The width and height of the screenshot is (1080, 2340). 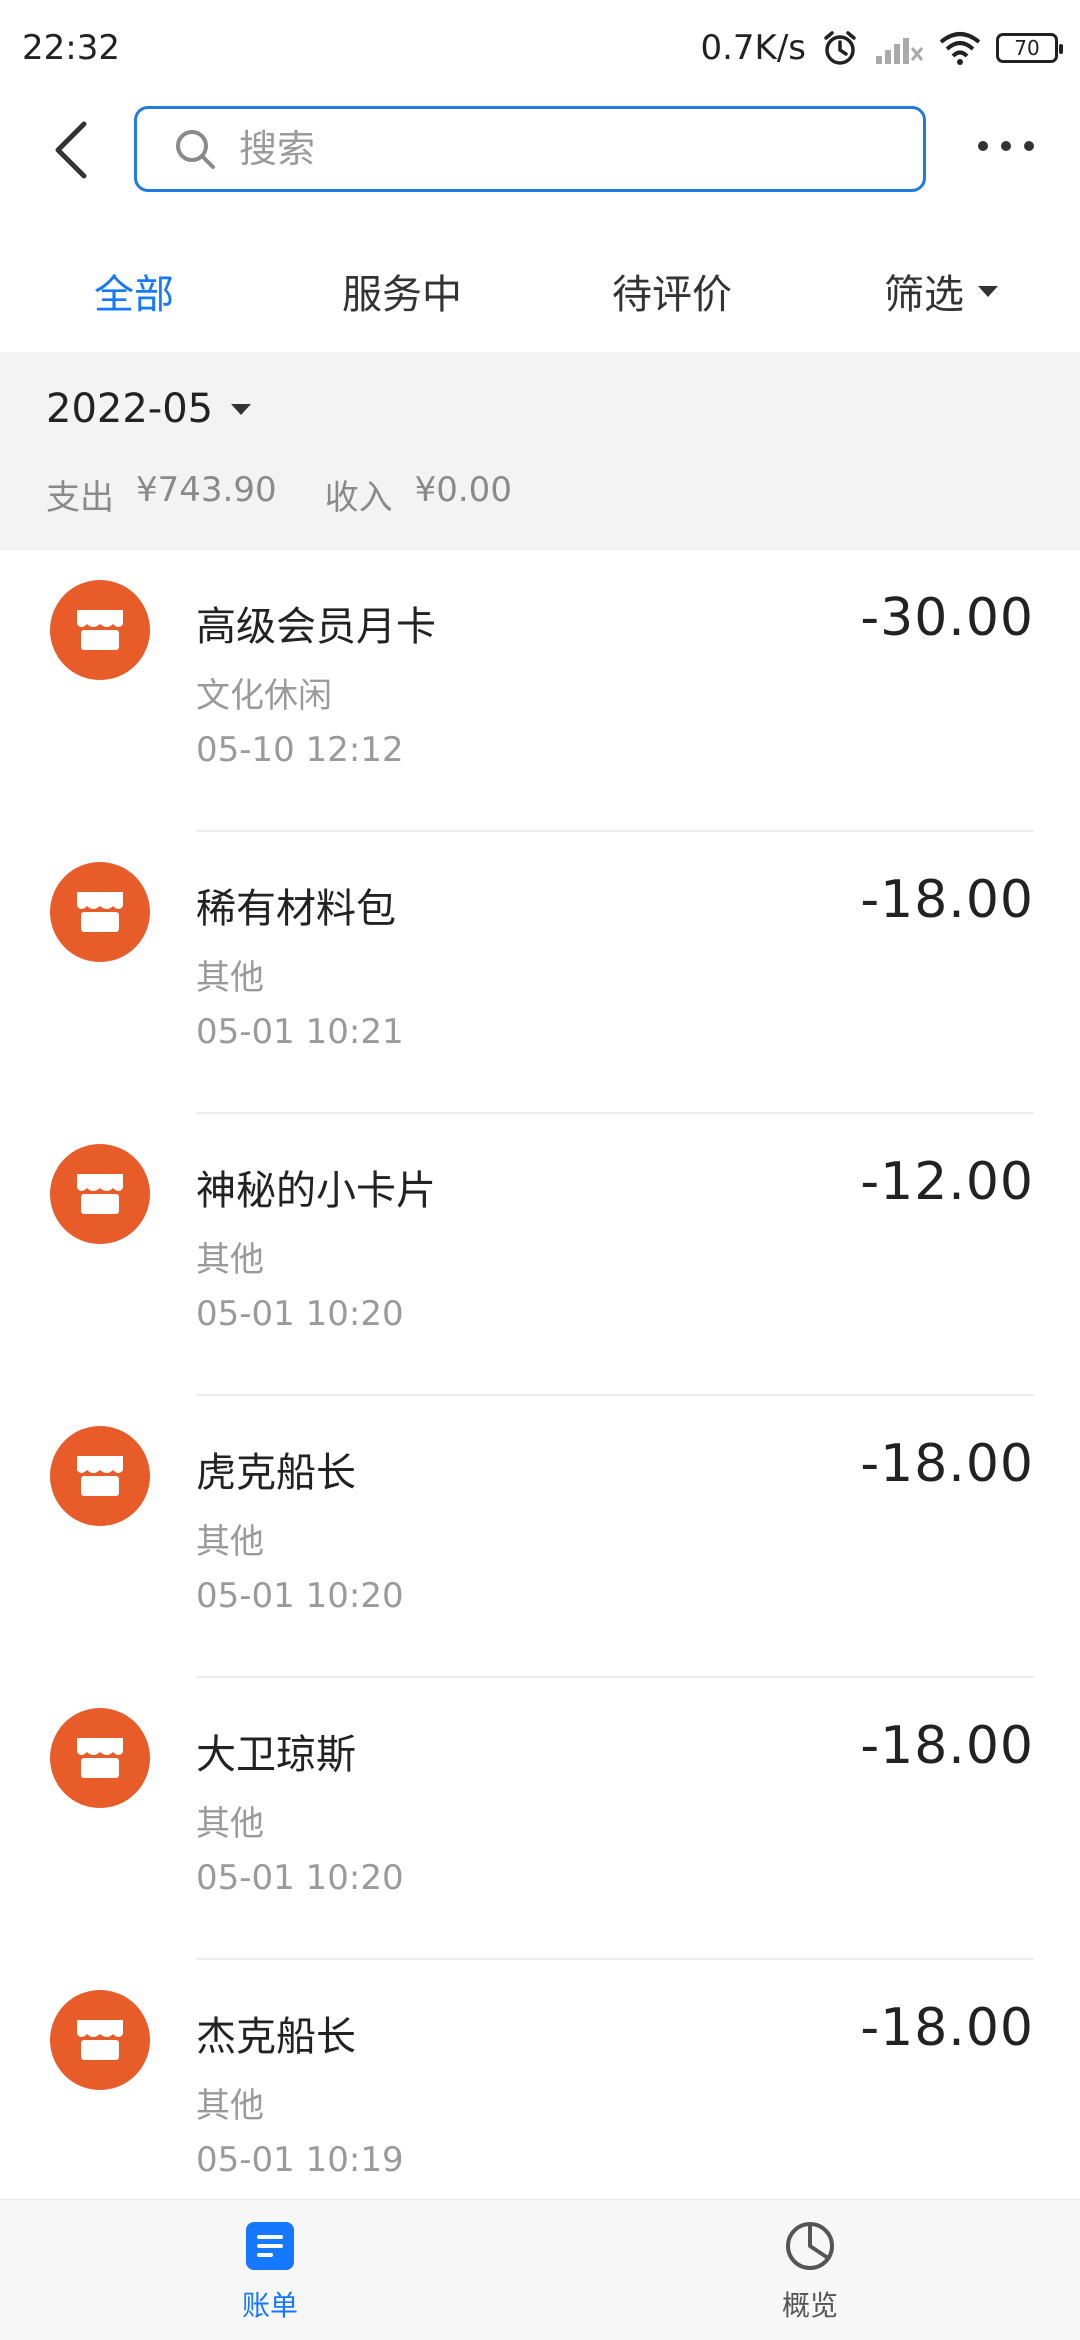 I want to click on tab-in-service: 服务中, so click(x=402, y=291).